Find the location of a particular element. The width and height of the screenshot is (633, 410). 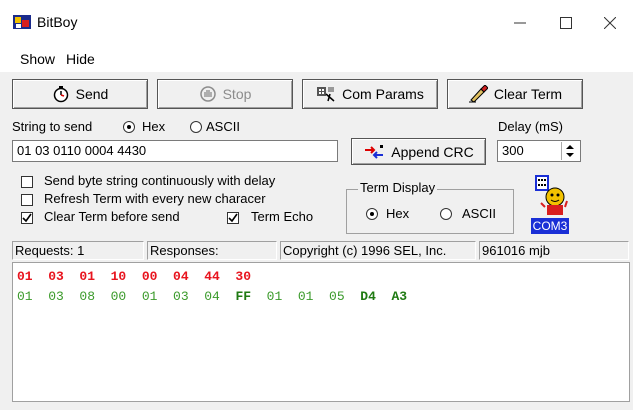

append-crc-label: Append CRC is located at coordinates (432, 151).